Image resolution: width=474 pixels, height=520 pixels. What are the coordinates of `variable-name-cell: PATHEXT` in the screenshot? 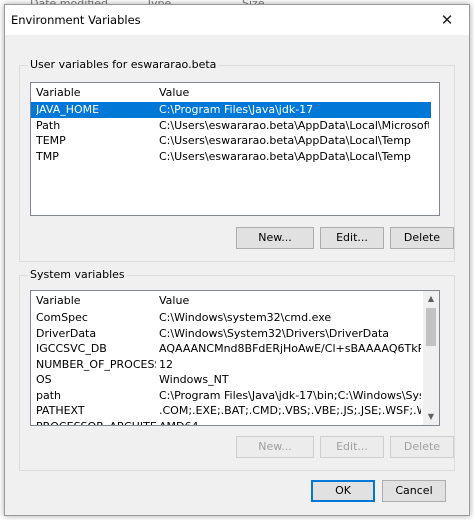 It's located at (60, 410).